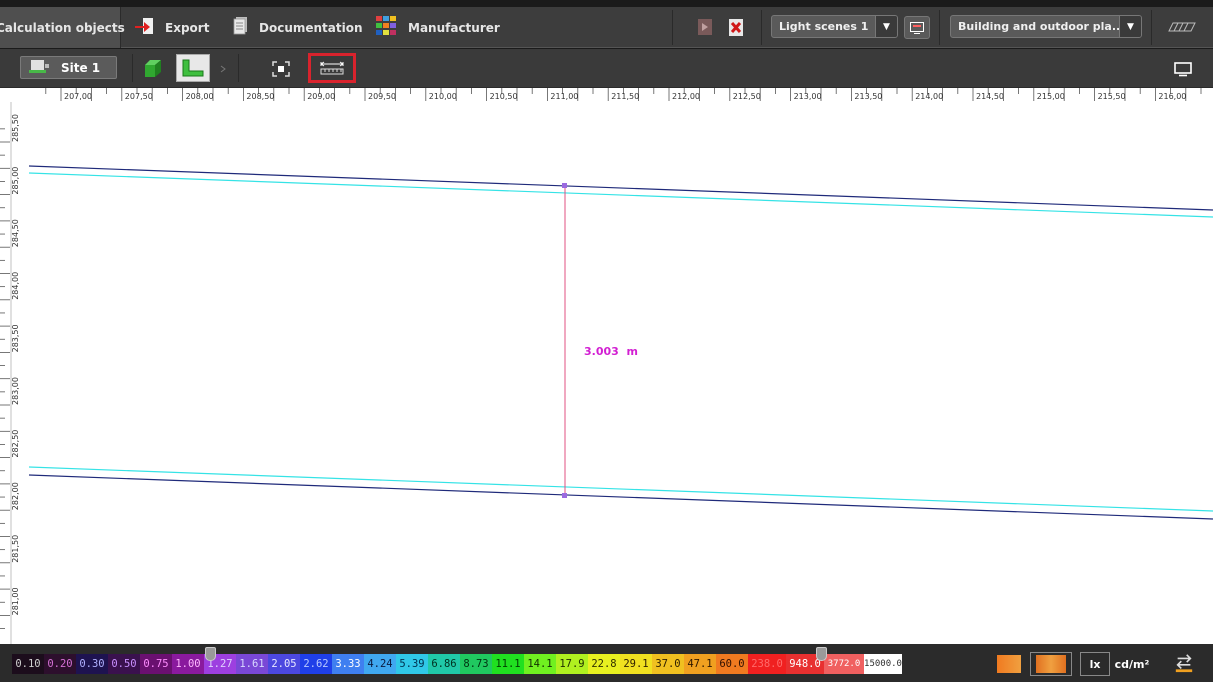 This screenshot has height=682, width=1213. What do you see at coordinates (15, 391) in the screenshot?
I see `ruler-y-label: 283,00` at bounding box center [15, 391].